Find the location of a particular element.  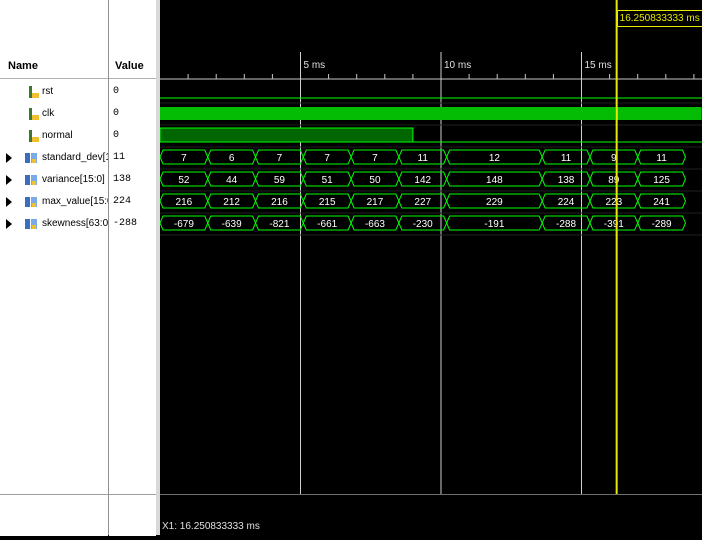

bus-segment-value: 217 is located at coordinates (375, 202).